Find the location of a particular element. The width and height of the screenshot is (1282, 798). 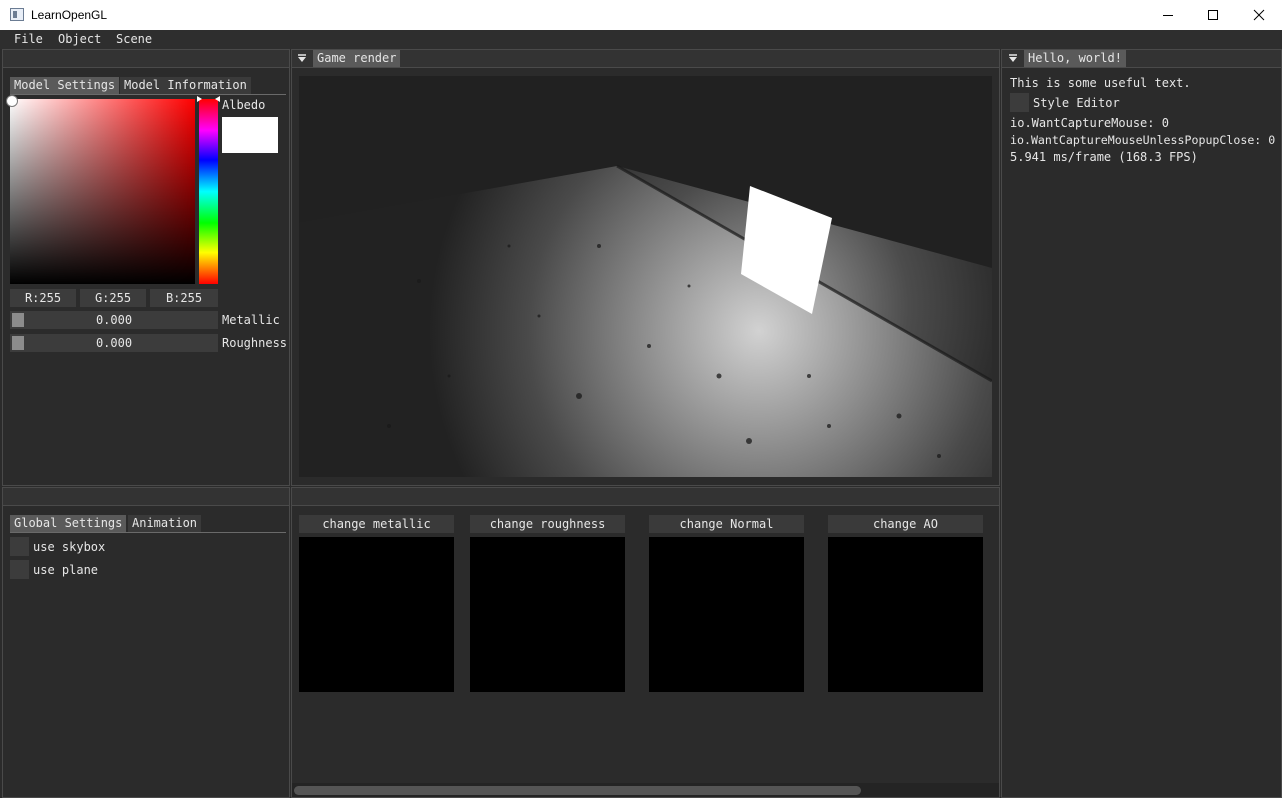

red-input: R:255 is located at coordinates (43, 298).